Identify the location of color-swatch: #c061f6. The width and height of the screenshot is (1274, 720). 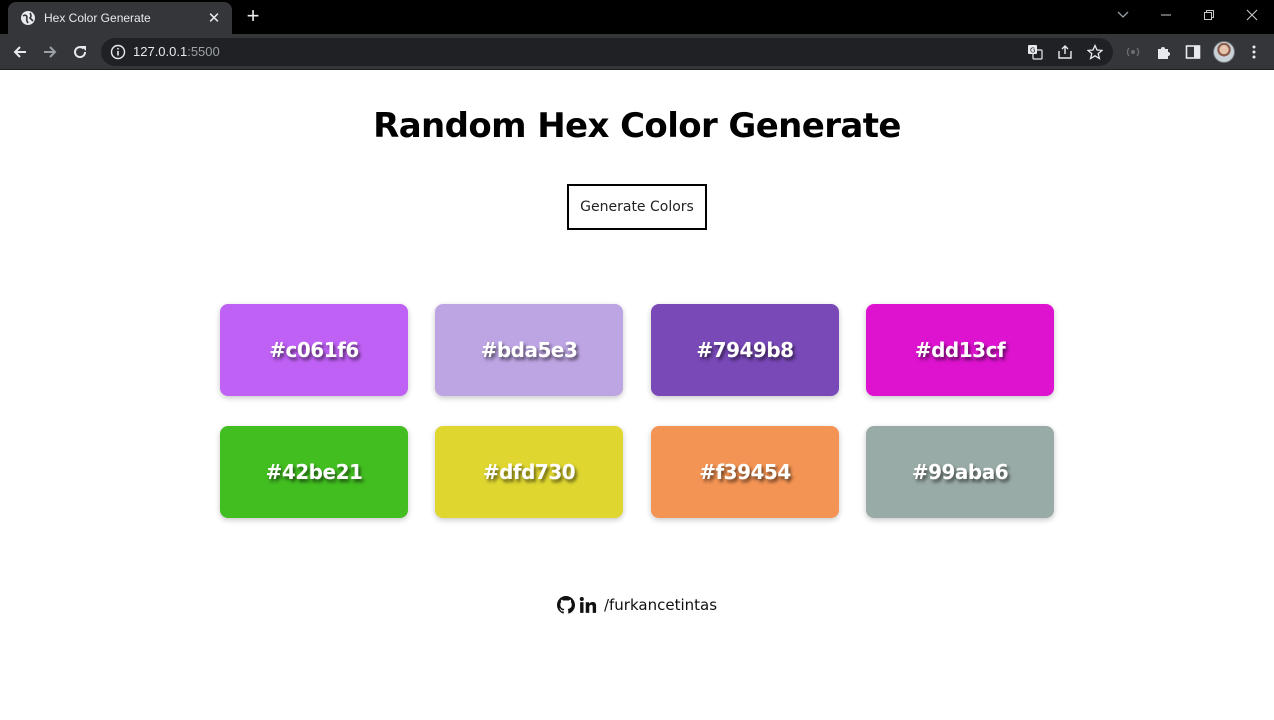
(314, 350).